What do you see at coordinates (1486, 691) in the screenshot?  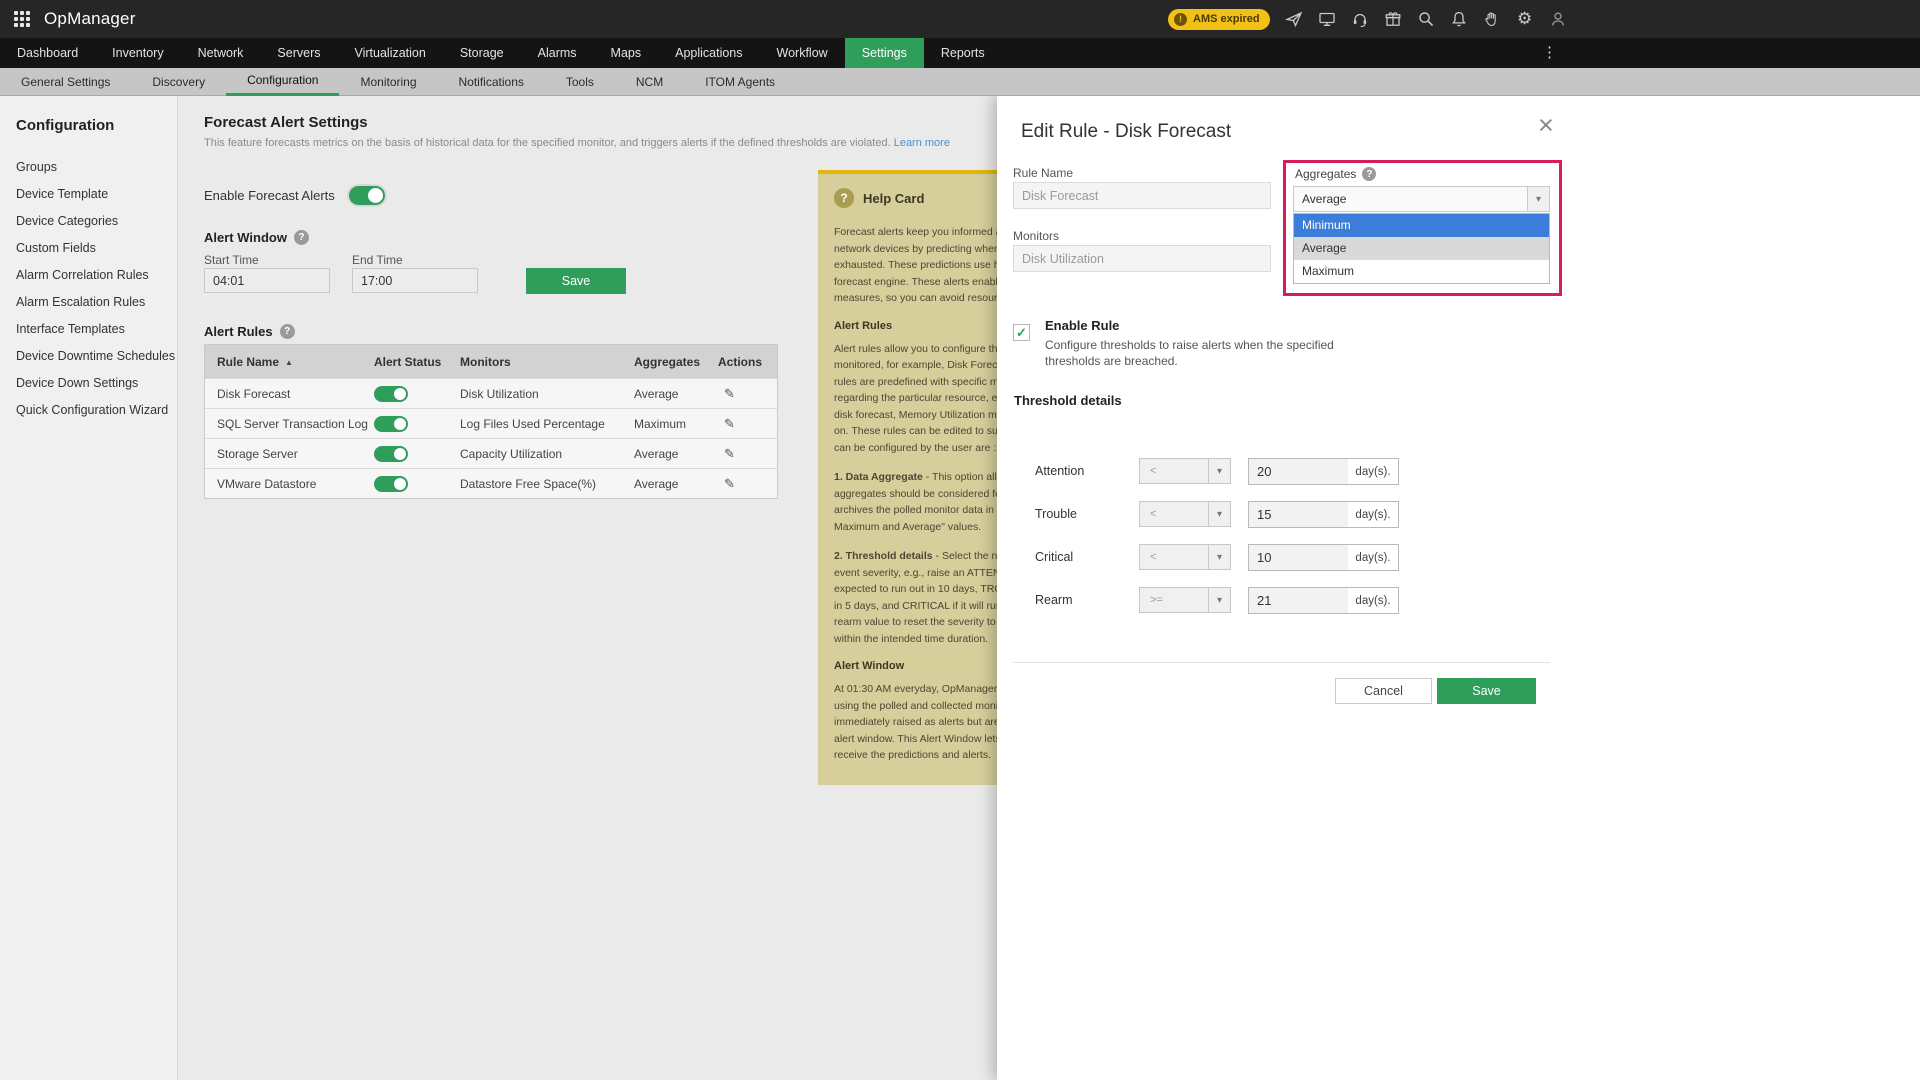 I see `save-button: Save` at bounding box center [1486, 691].